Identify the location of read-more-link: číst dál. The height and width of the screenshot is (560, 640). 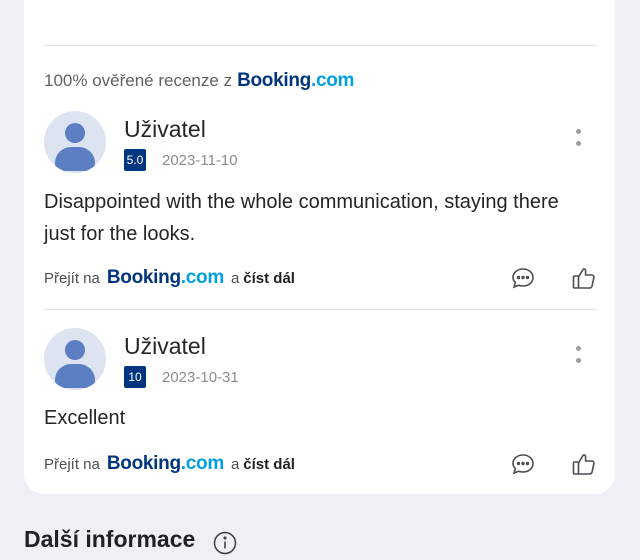
(269, 464).